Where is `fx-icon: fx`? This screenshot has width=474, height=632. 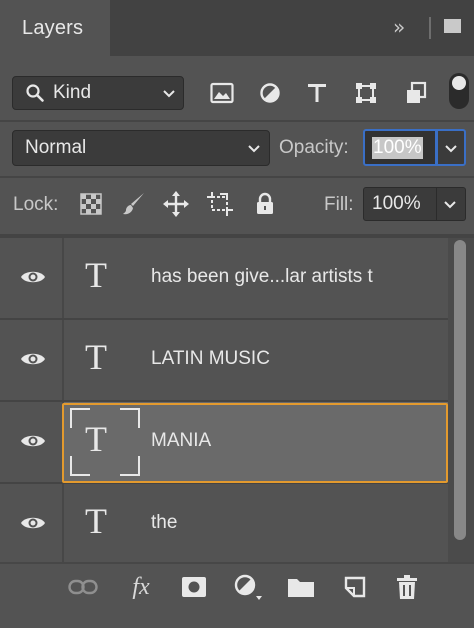
fx-icon: fx is located at coordinates (141, 587).